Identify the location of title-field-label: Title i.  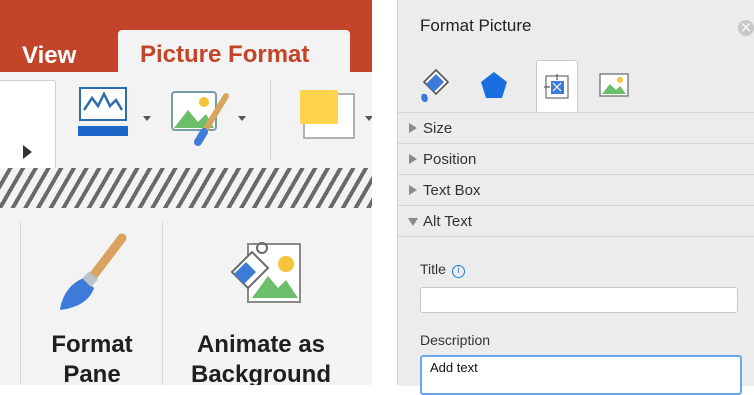
(442, 269).